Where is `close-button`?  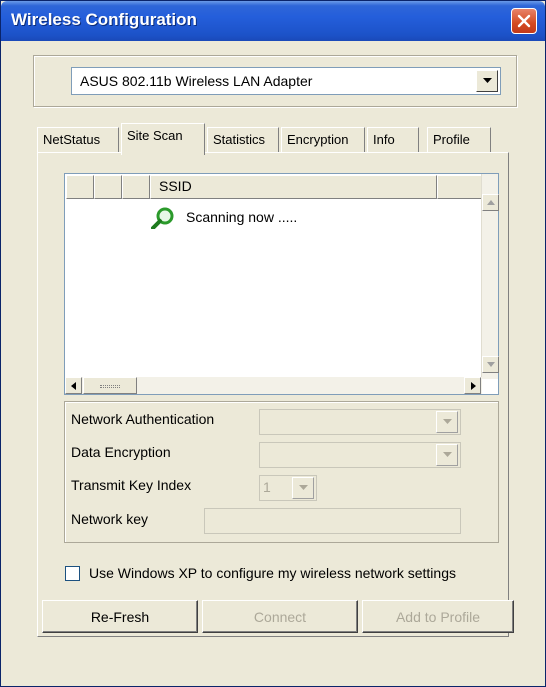
close-button is located at coordinates (524, 21).